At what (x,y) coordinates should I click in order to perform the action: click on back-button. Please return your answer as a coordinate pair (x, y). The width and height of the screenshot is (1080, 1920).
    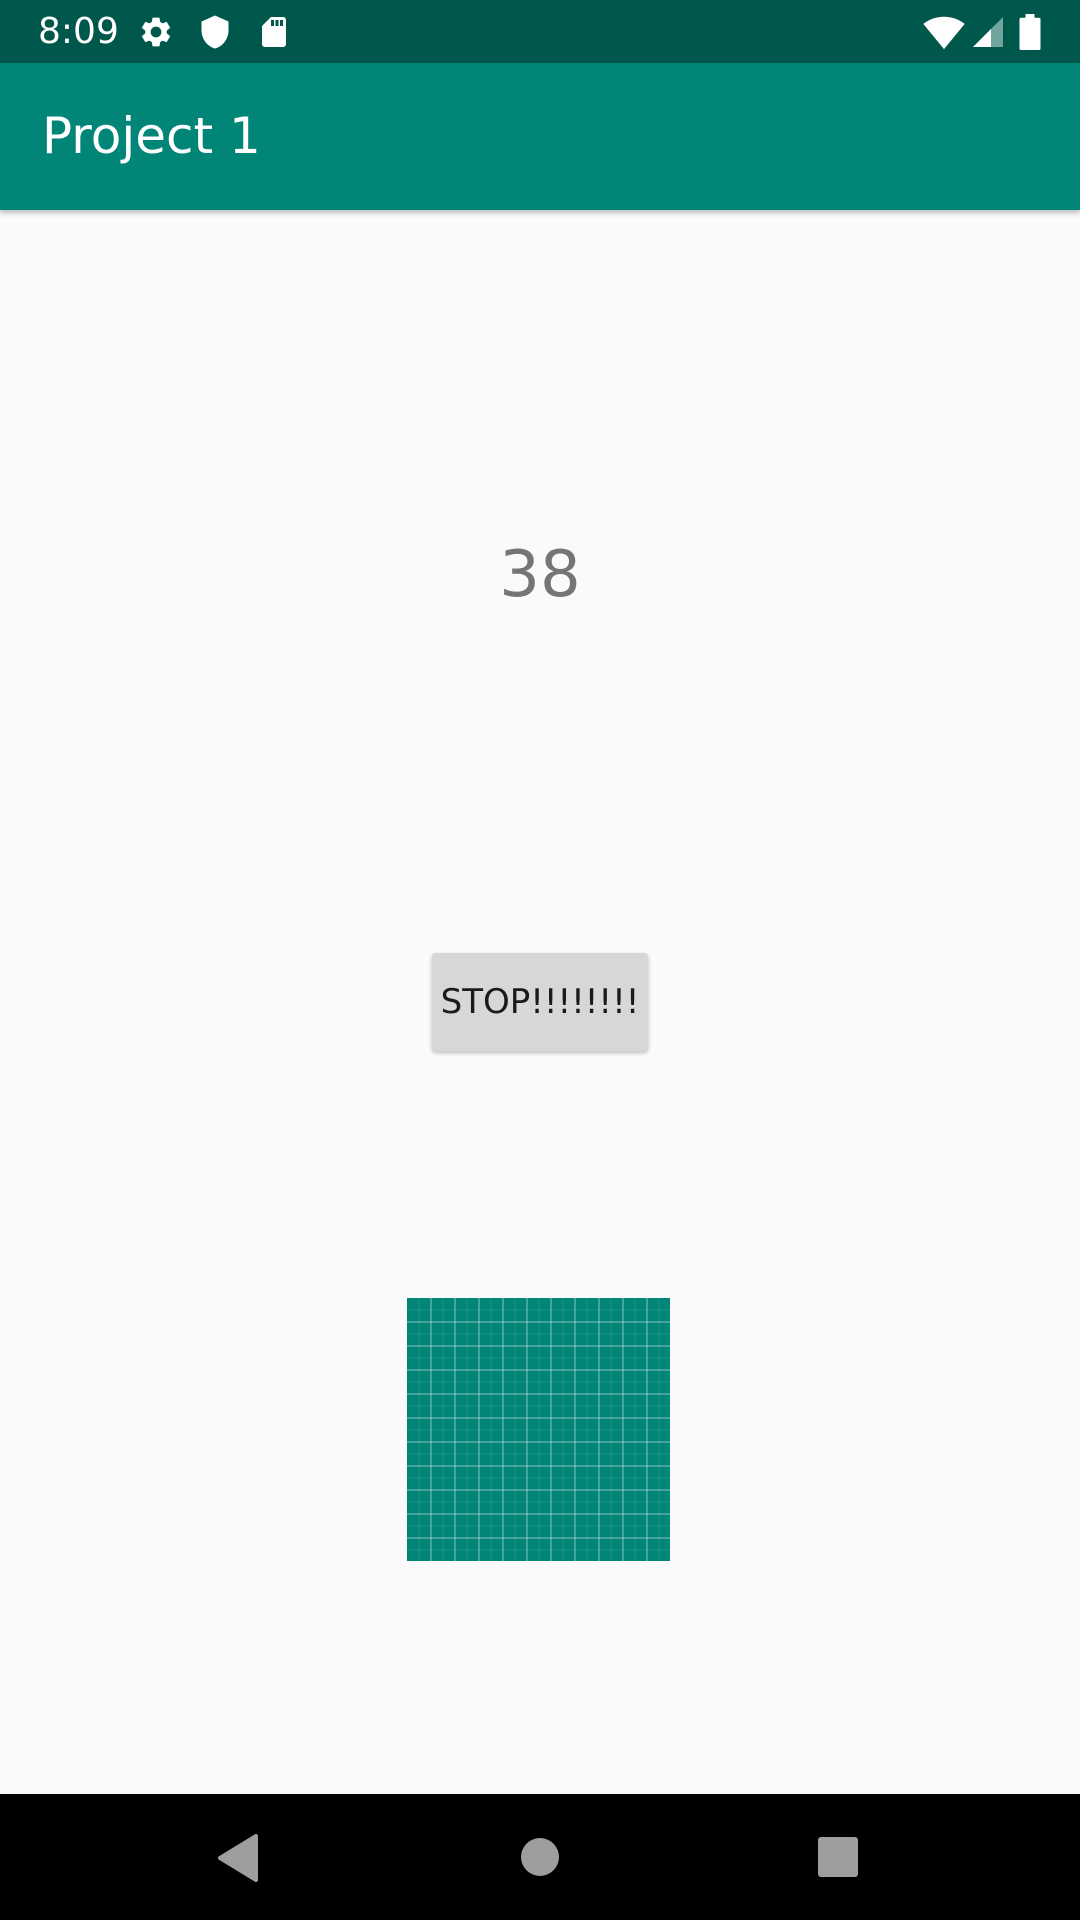
    Looking at the image, I should click on (238, 1857).